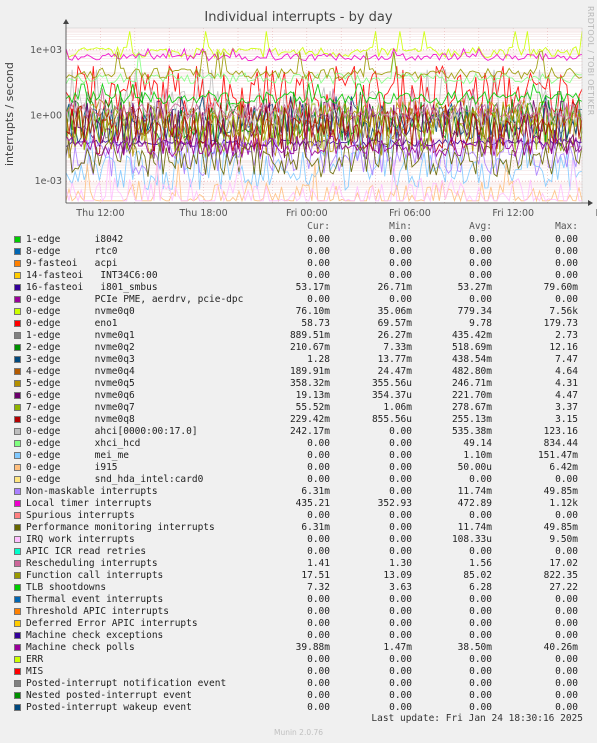  What do you see at coordinates (48, 181) in the screenshot?
I see `y-tick-label: 1e-03` at bounding box center [48, 181].